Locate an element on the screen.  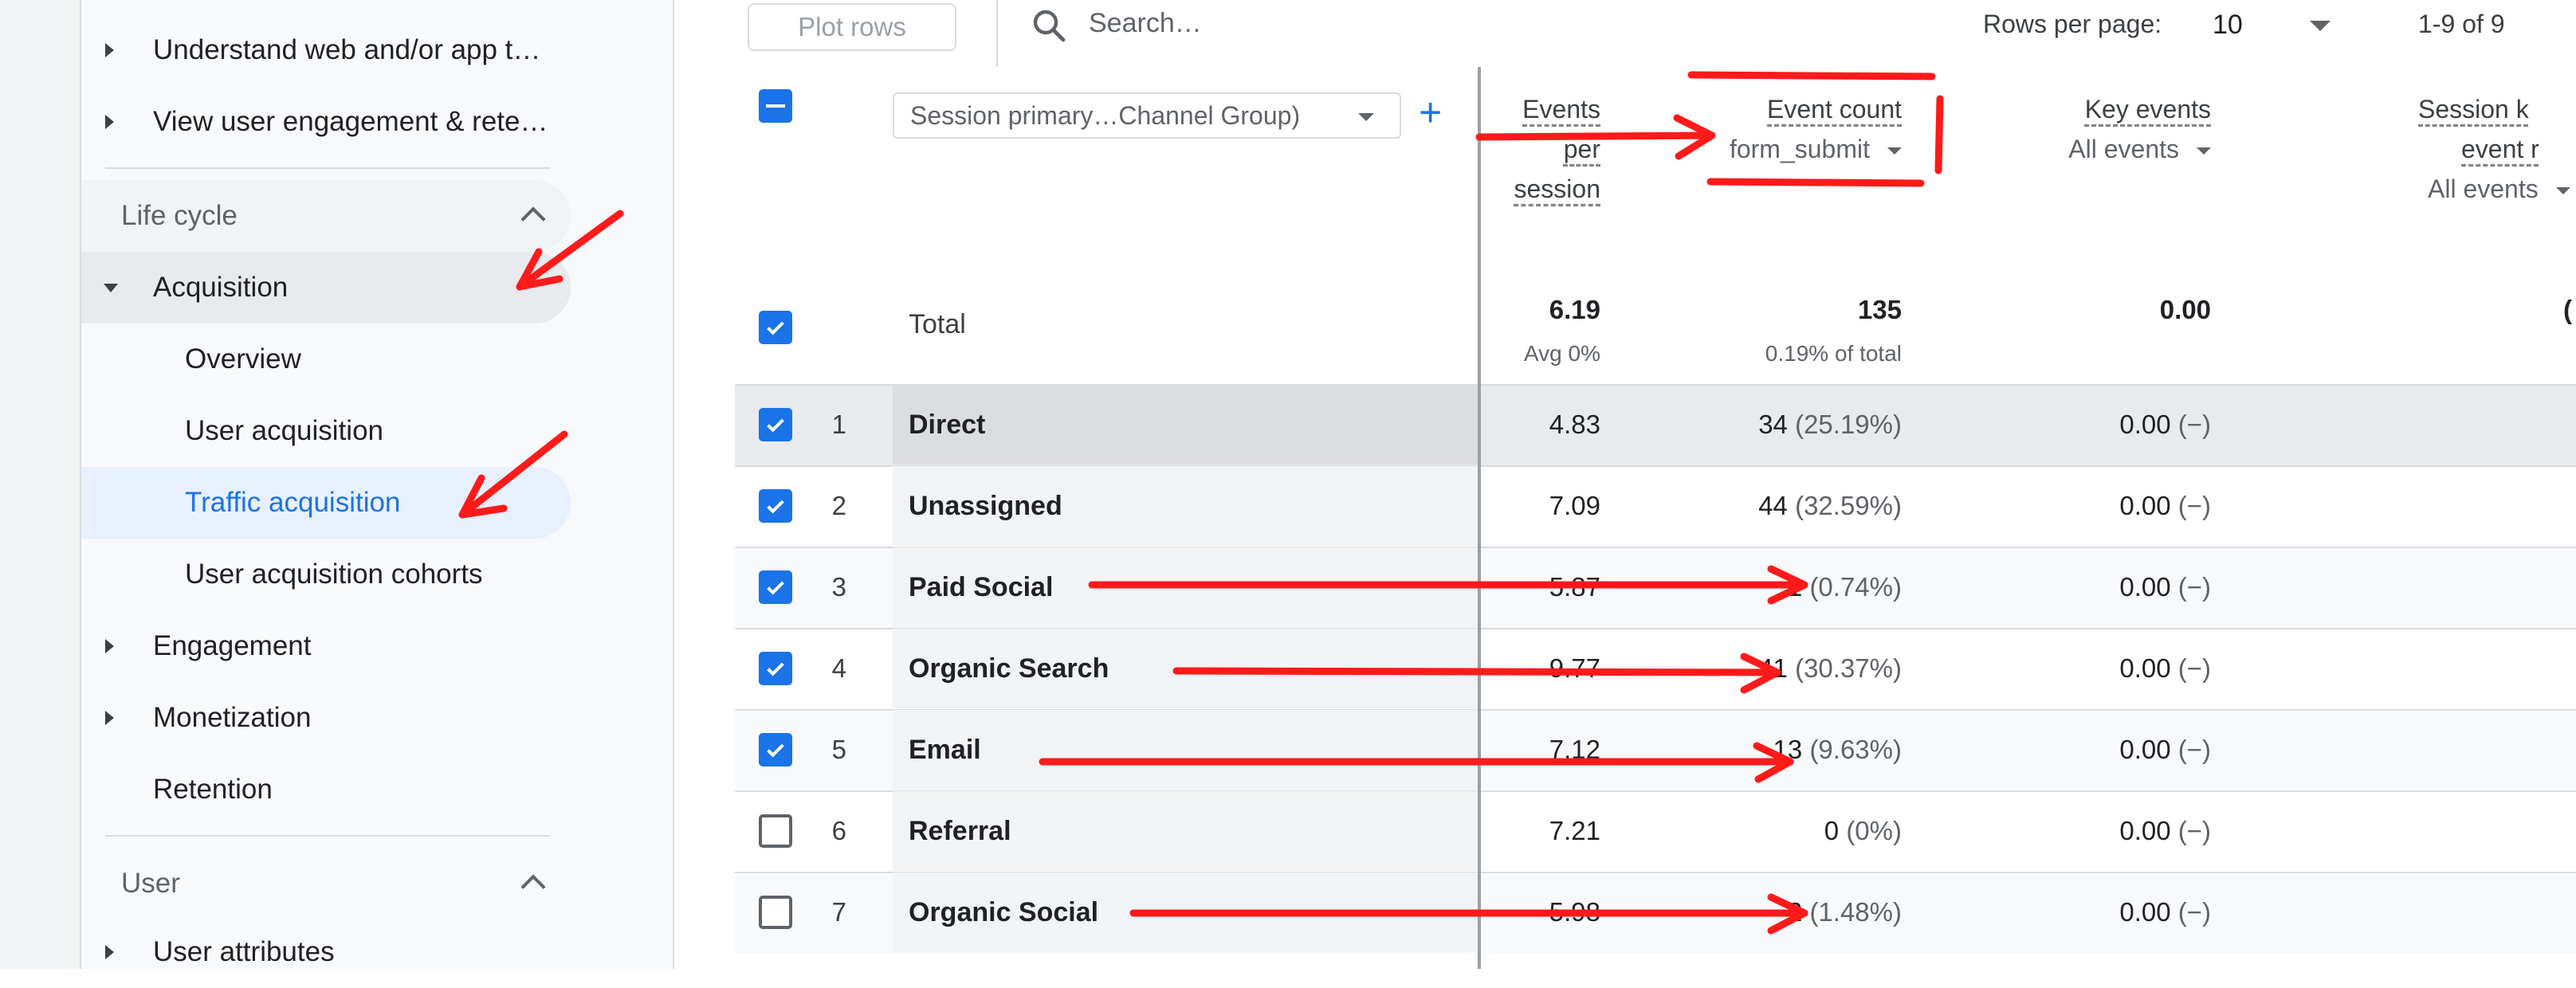
row-index: 6 is located at coordinates (839, 830).